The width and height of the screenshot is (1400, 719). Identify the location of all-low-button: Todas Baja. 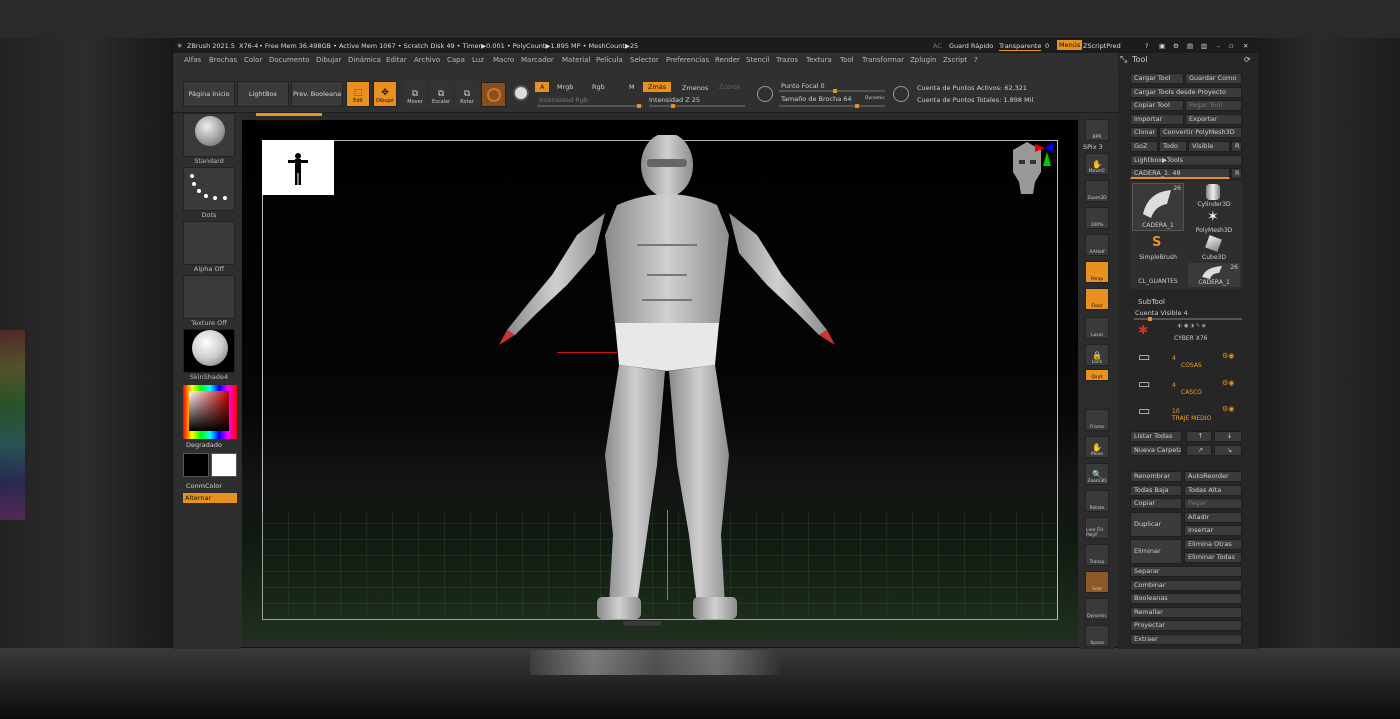
(1156, 490).